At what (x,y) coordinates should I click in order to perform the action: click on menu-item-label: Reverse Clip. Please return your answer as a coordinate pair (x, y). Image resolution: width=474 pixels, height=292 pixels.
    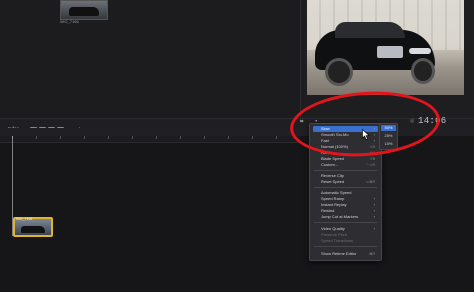
    Looking at the image, I should click on (332, 175).